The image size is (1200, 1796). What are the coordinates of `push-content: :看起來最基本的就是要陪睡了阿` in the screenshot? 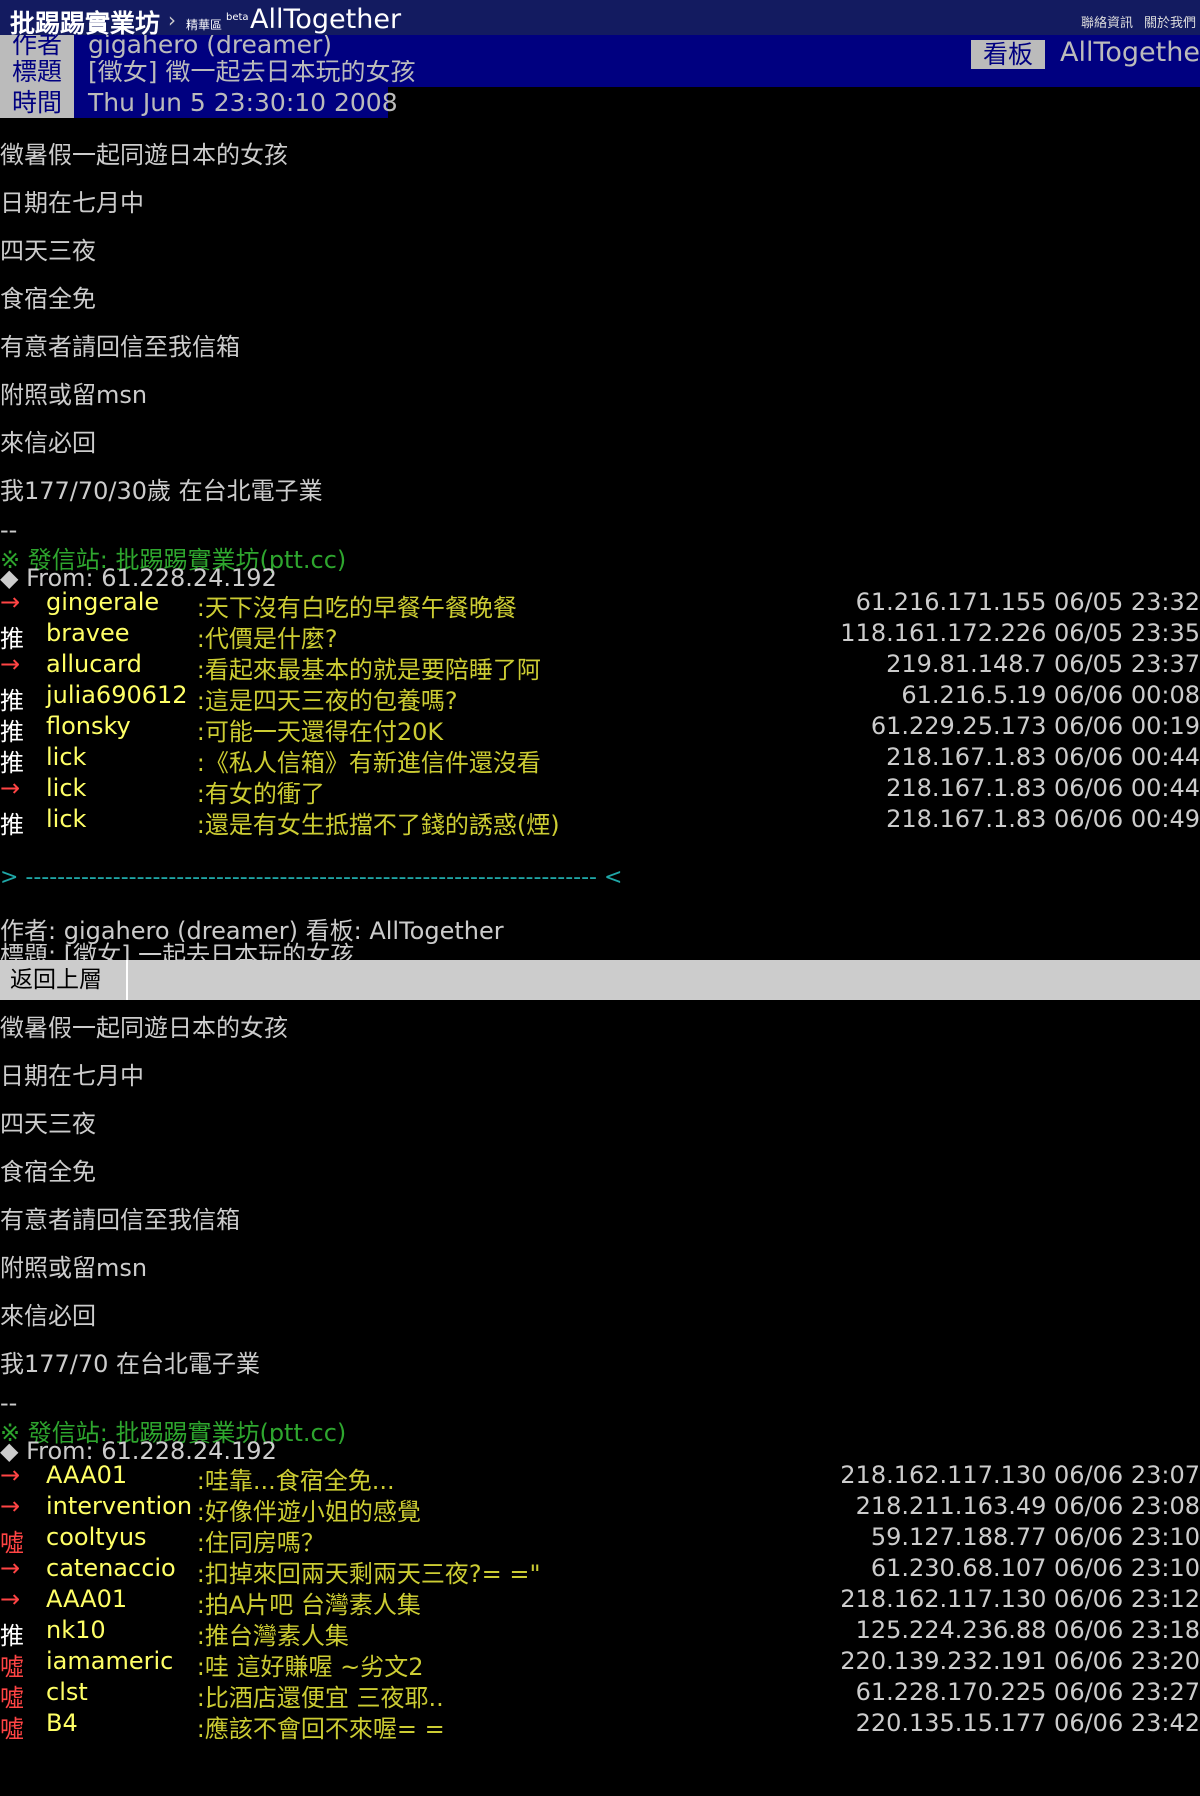 It's located at (368, 670).